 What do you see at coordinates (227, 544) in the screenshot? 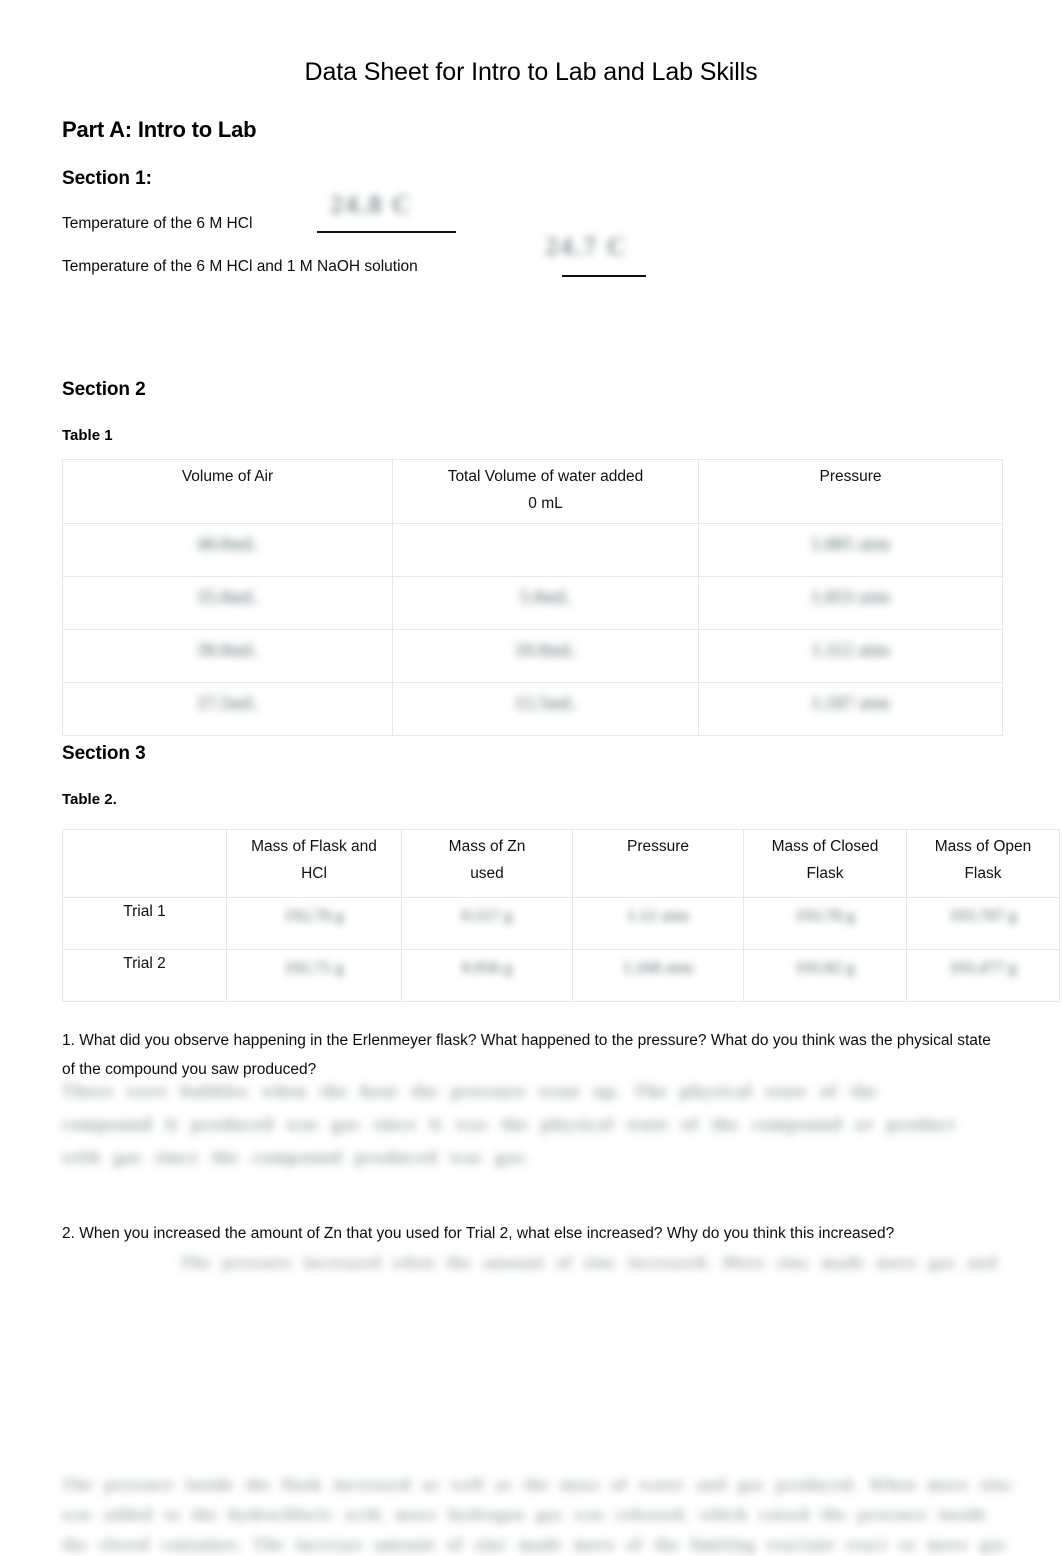
I see `handwritten-value: 40.0mL` at bounding box center [227, 544].